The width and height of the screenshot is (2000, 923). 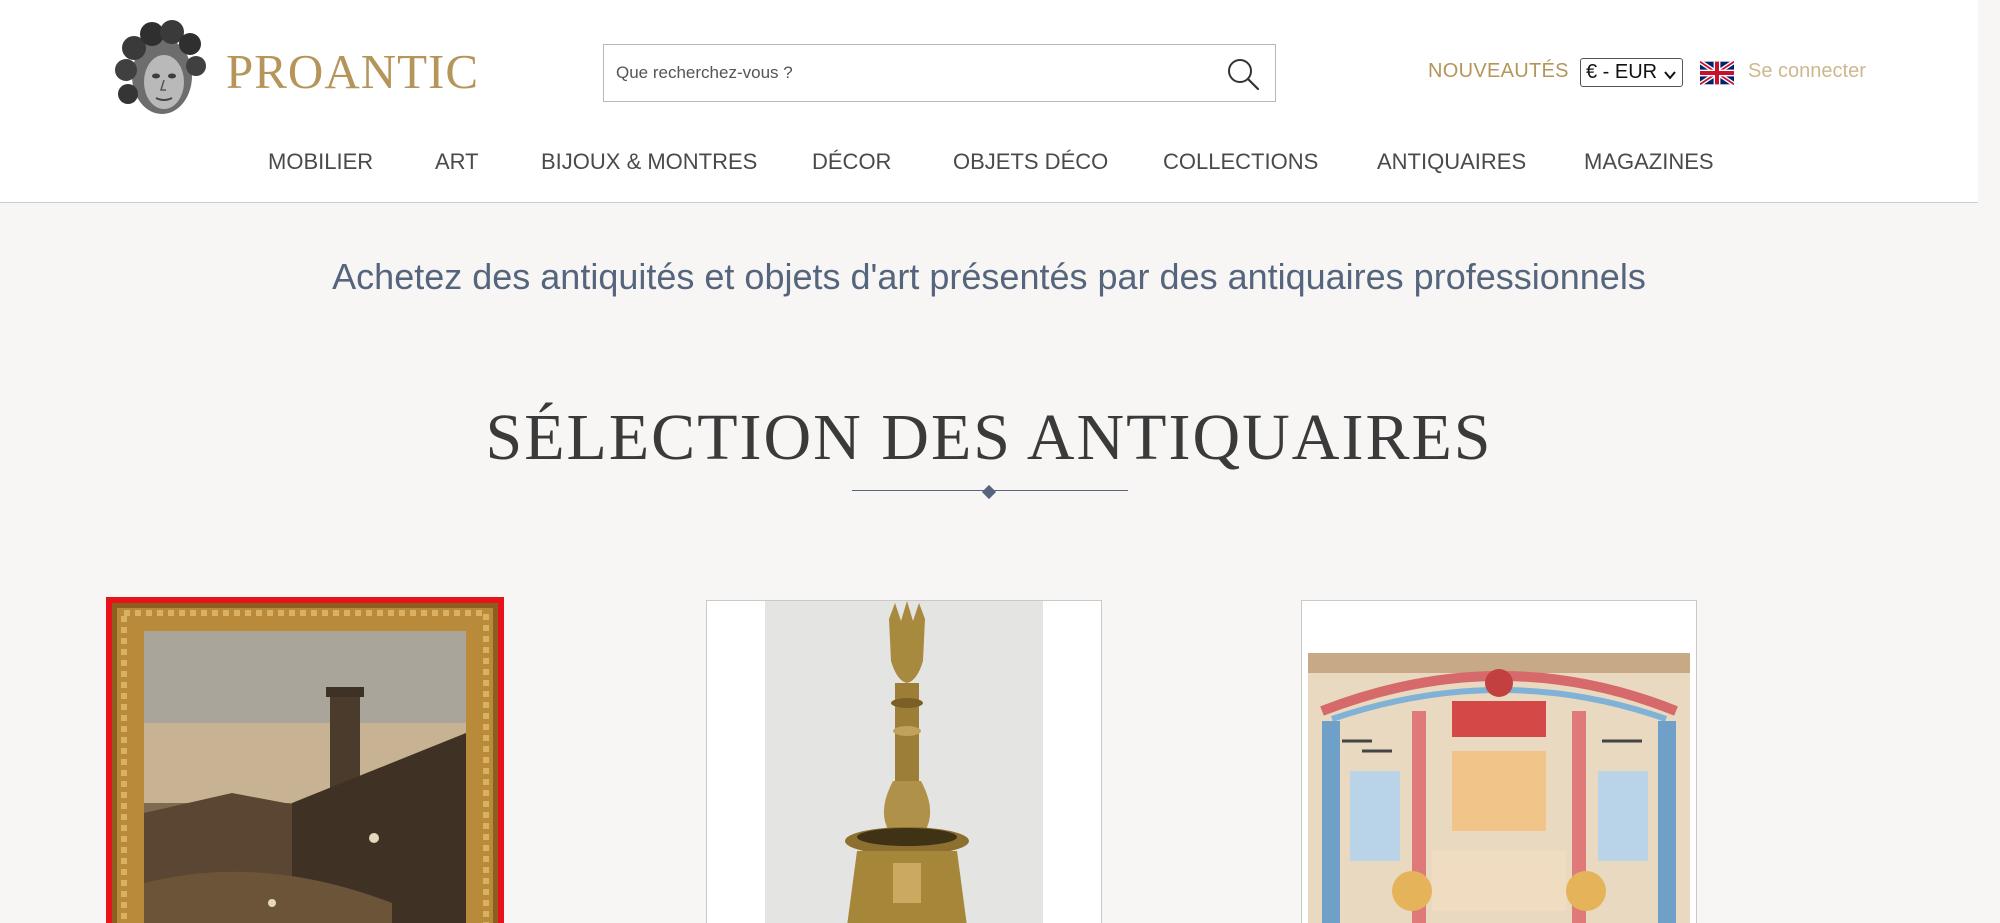 What do you see at coordinates (1622, 72) in the screenshot?
I see `currency-value: € - EUR` at bounding box center [1622, 72].